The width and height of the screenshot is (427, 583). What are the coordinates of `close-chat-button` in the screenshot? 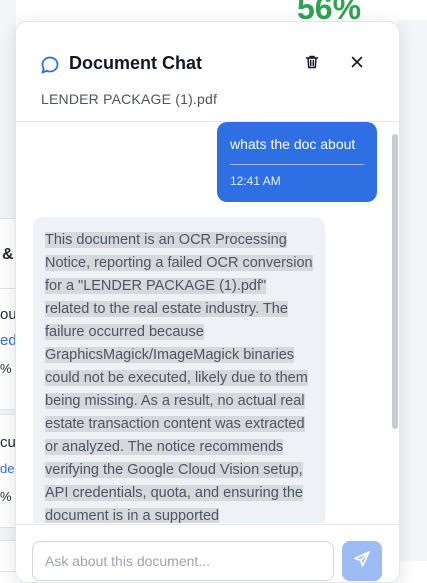 It's located at (357, 64).